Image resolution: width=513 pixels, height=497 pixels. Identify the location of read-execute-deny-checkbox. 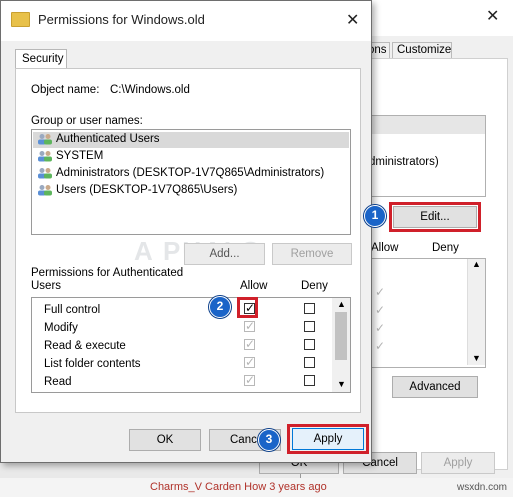
(309, 344).